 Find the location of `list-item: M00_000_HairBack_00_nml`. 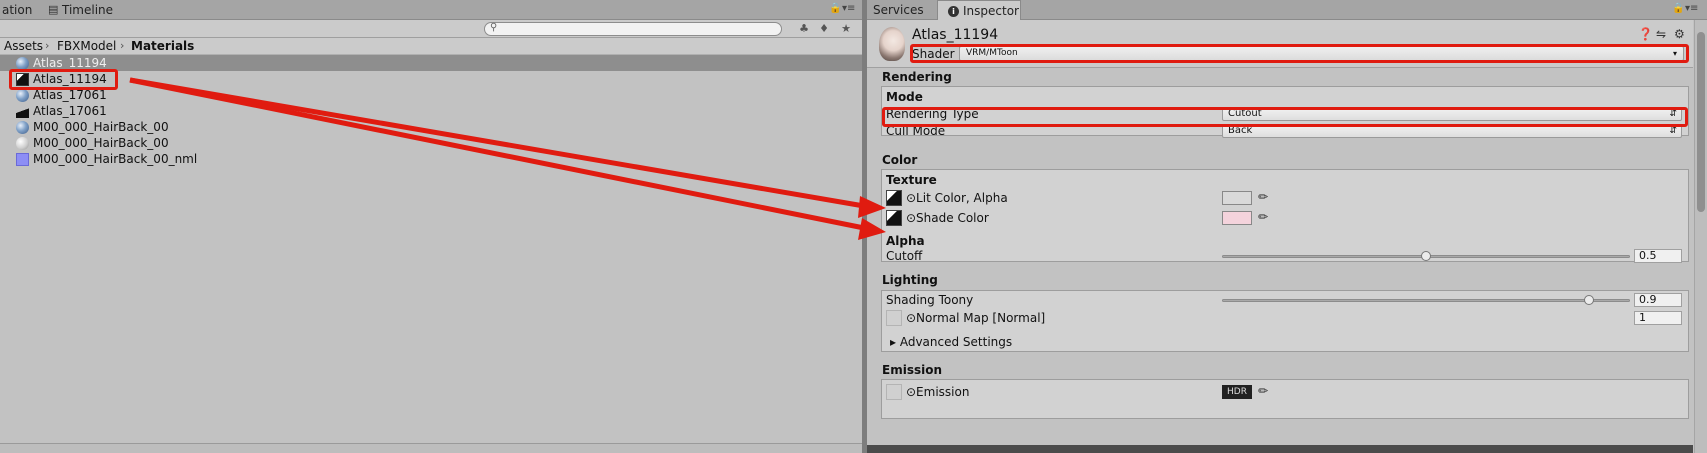

list-item: M00_000_HairBack_00_nml is located at coordinates (431, 159).